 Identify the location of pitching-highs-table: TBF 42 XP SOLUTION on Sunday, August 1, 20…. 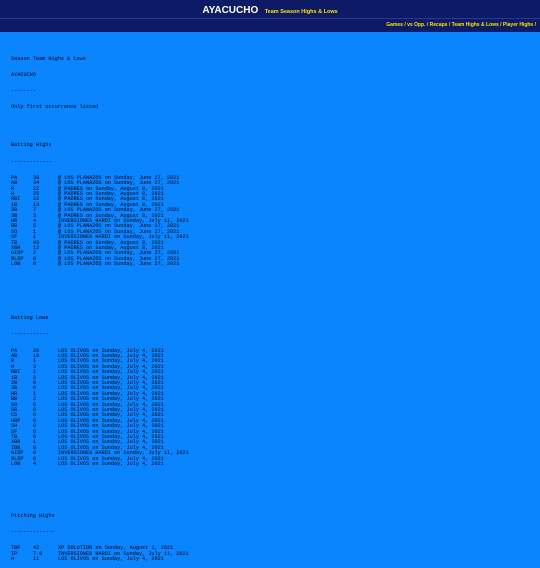
(270, 554).